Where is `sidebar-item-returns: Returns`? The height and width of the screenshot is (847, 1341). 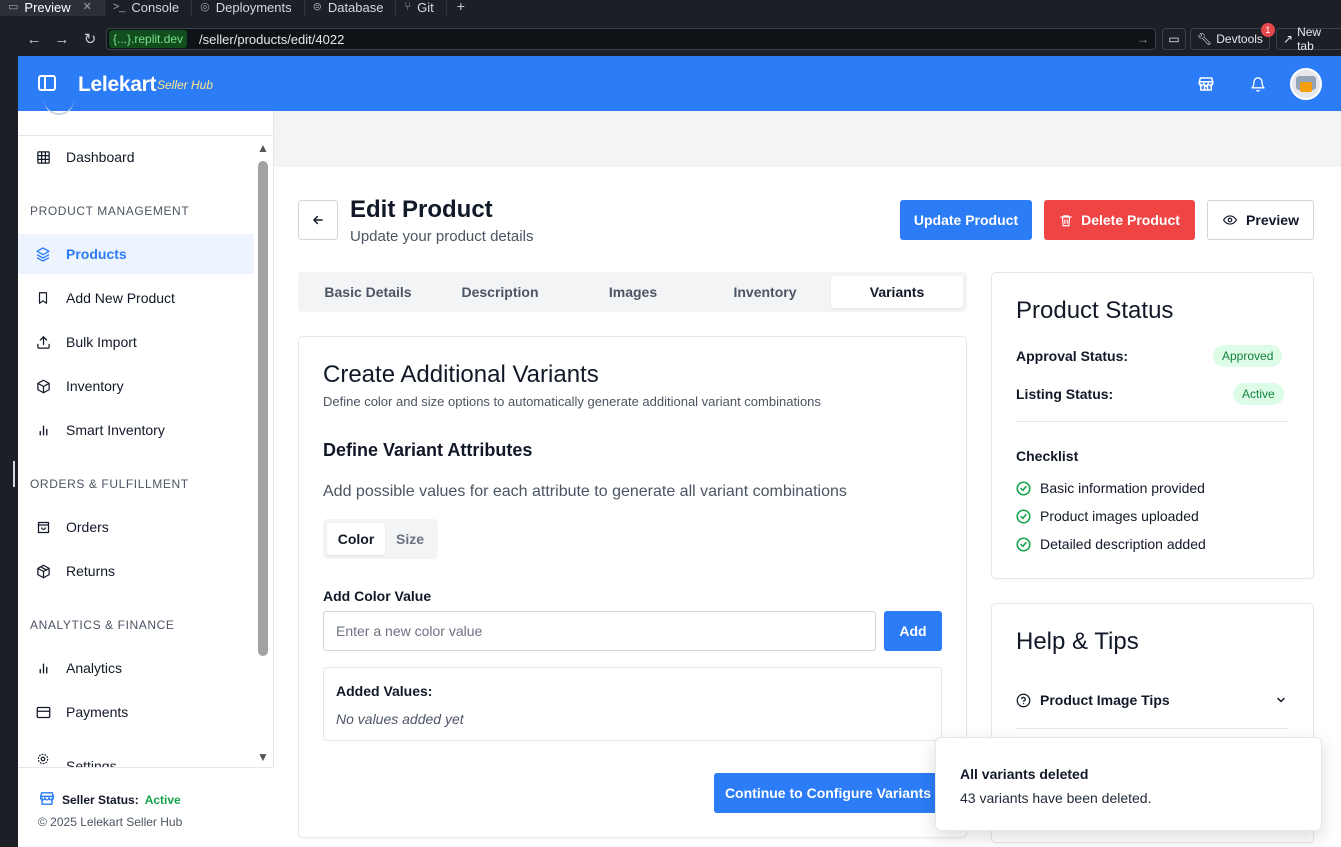 sidebar-item-returns: Returns is located at coordinates (136, 571).